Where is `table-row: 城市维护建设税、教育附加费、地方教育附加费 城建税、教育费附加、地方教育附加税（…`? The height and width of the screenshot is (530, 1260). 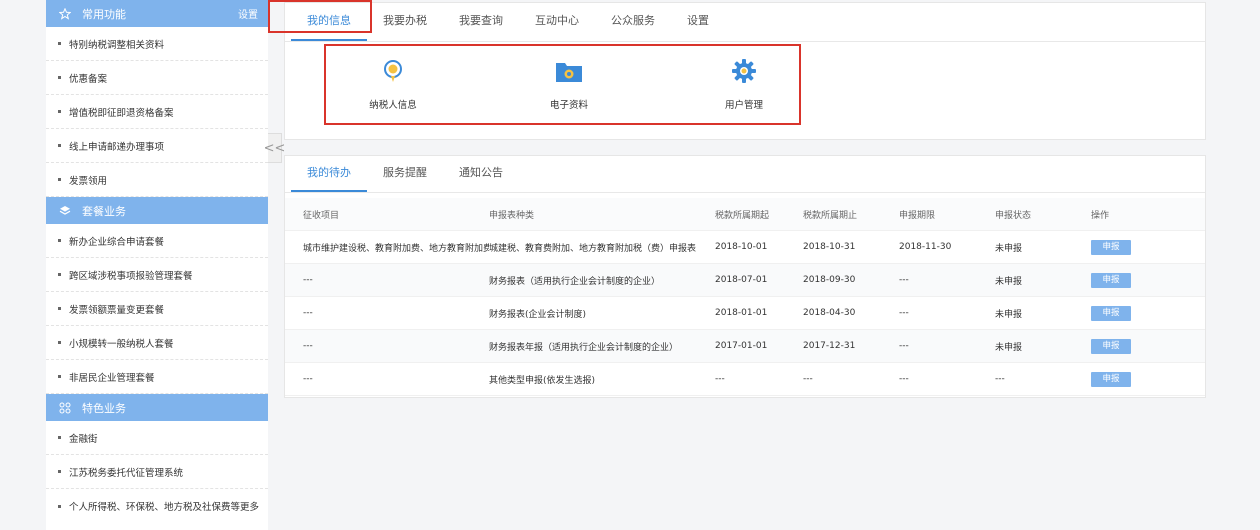
table-row: 城市维护建设税、教育附加费、地方教育附加费 城建税、教育费附加、地方教育附加税（… is located at coordinates (745, 247).